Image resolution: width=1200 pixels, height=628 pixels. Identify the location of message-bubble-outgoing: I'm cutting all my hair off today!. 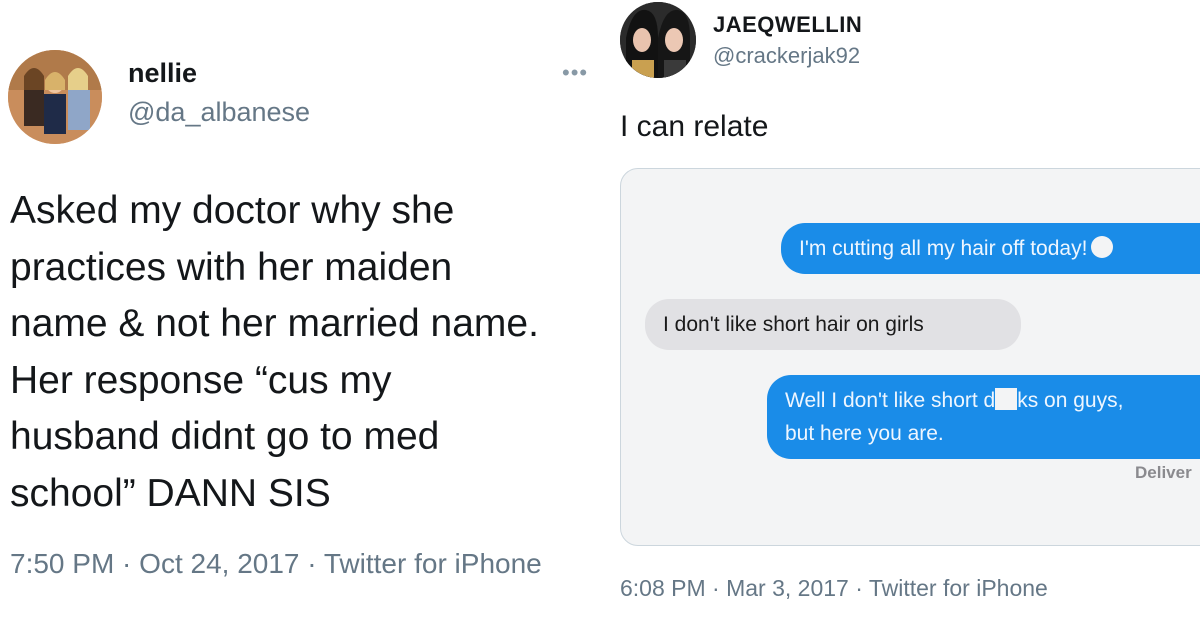
(990, 248).